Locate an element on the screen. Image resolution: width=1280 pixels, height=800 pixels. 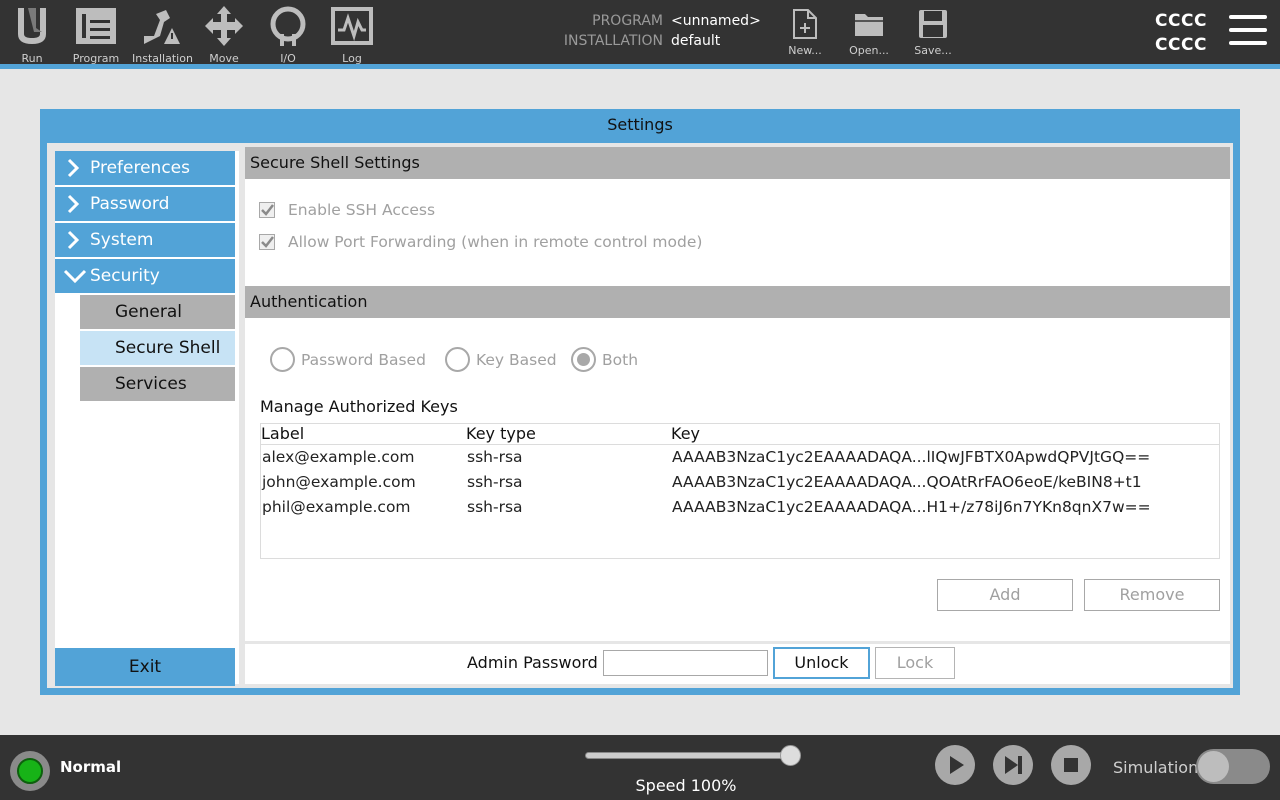
installation-icon is located at coordinates (162, 27).